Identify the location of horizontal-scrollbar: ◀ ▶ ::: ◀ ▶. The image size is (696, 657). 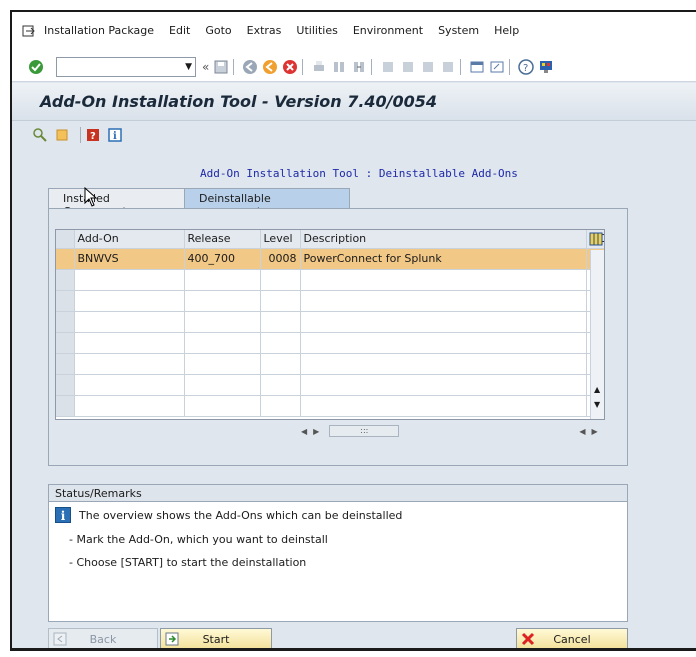
(449, 431).